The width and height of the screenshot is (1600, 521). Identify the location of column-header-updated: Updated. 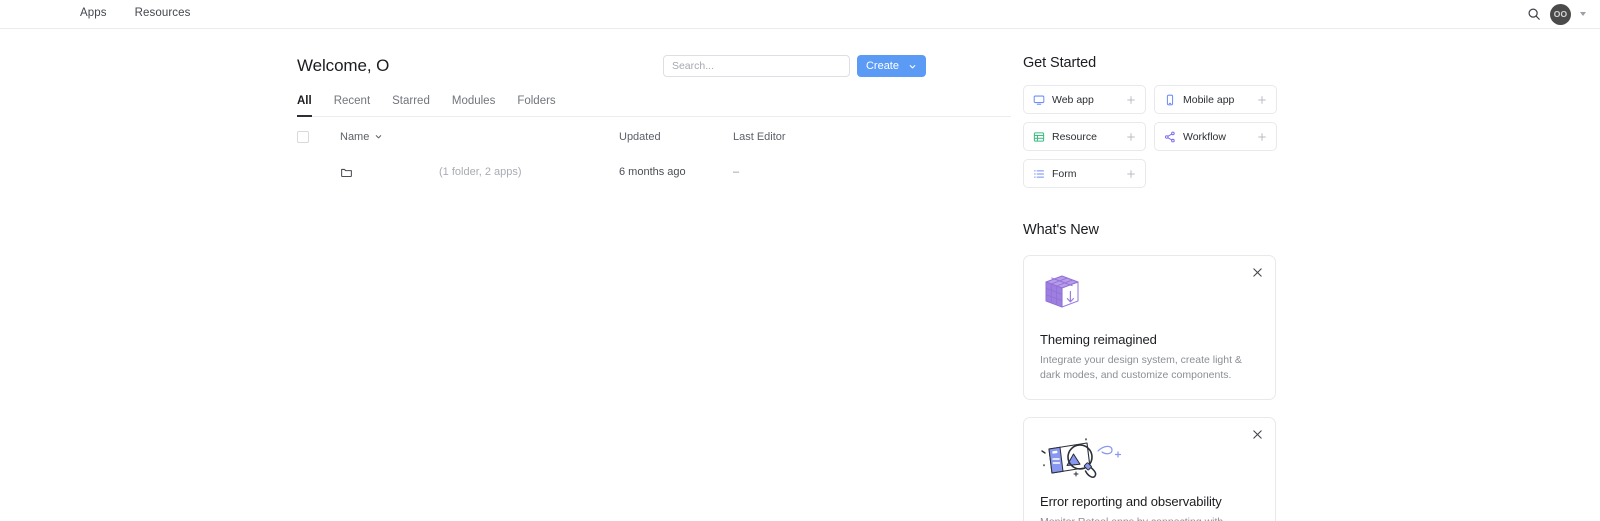
(676, 137).